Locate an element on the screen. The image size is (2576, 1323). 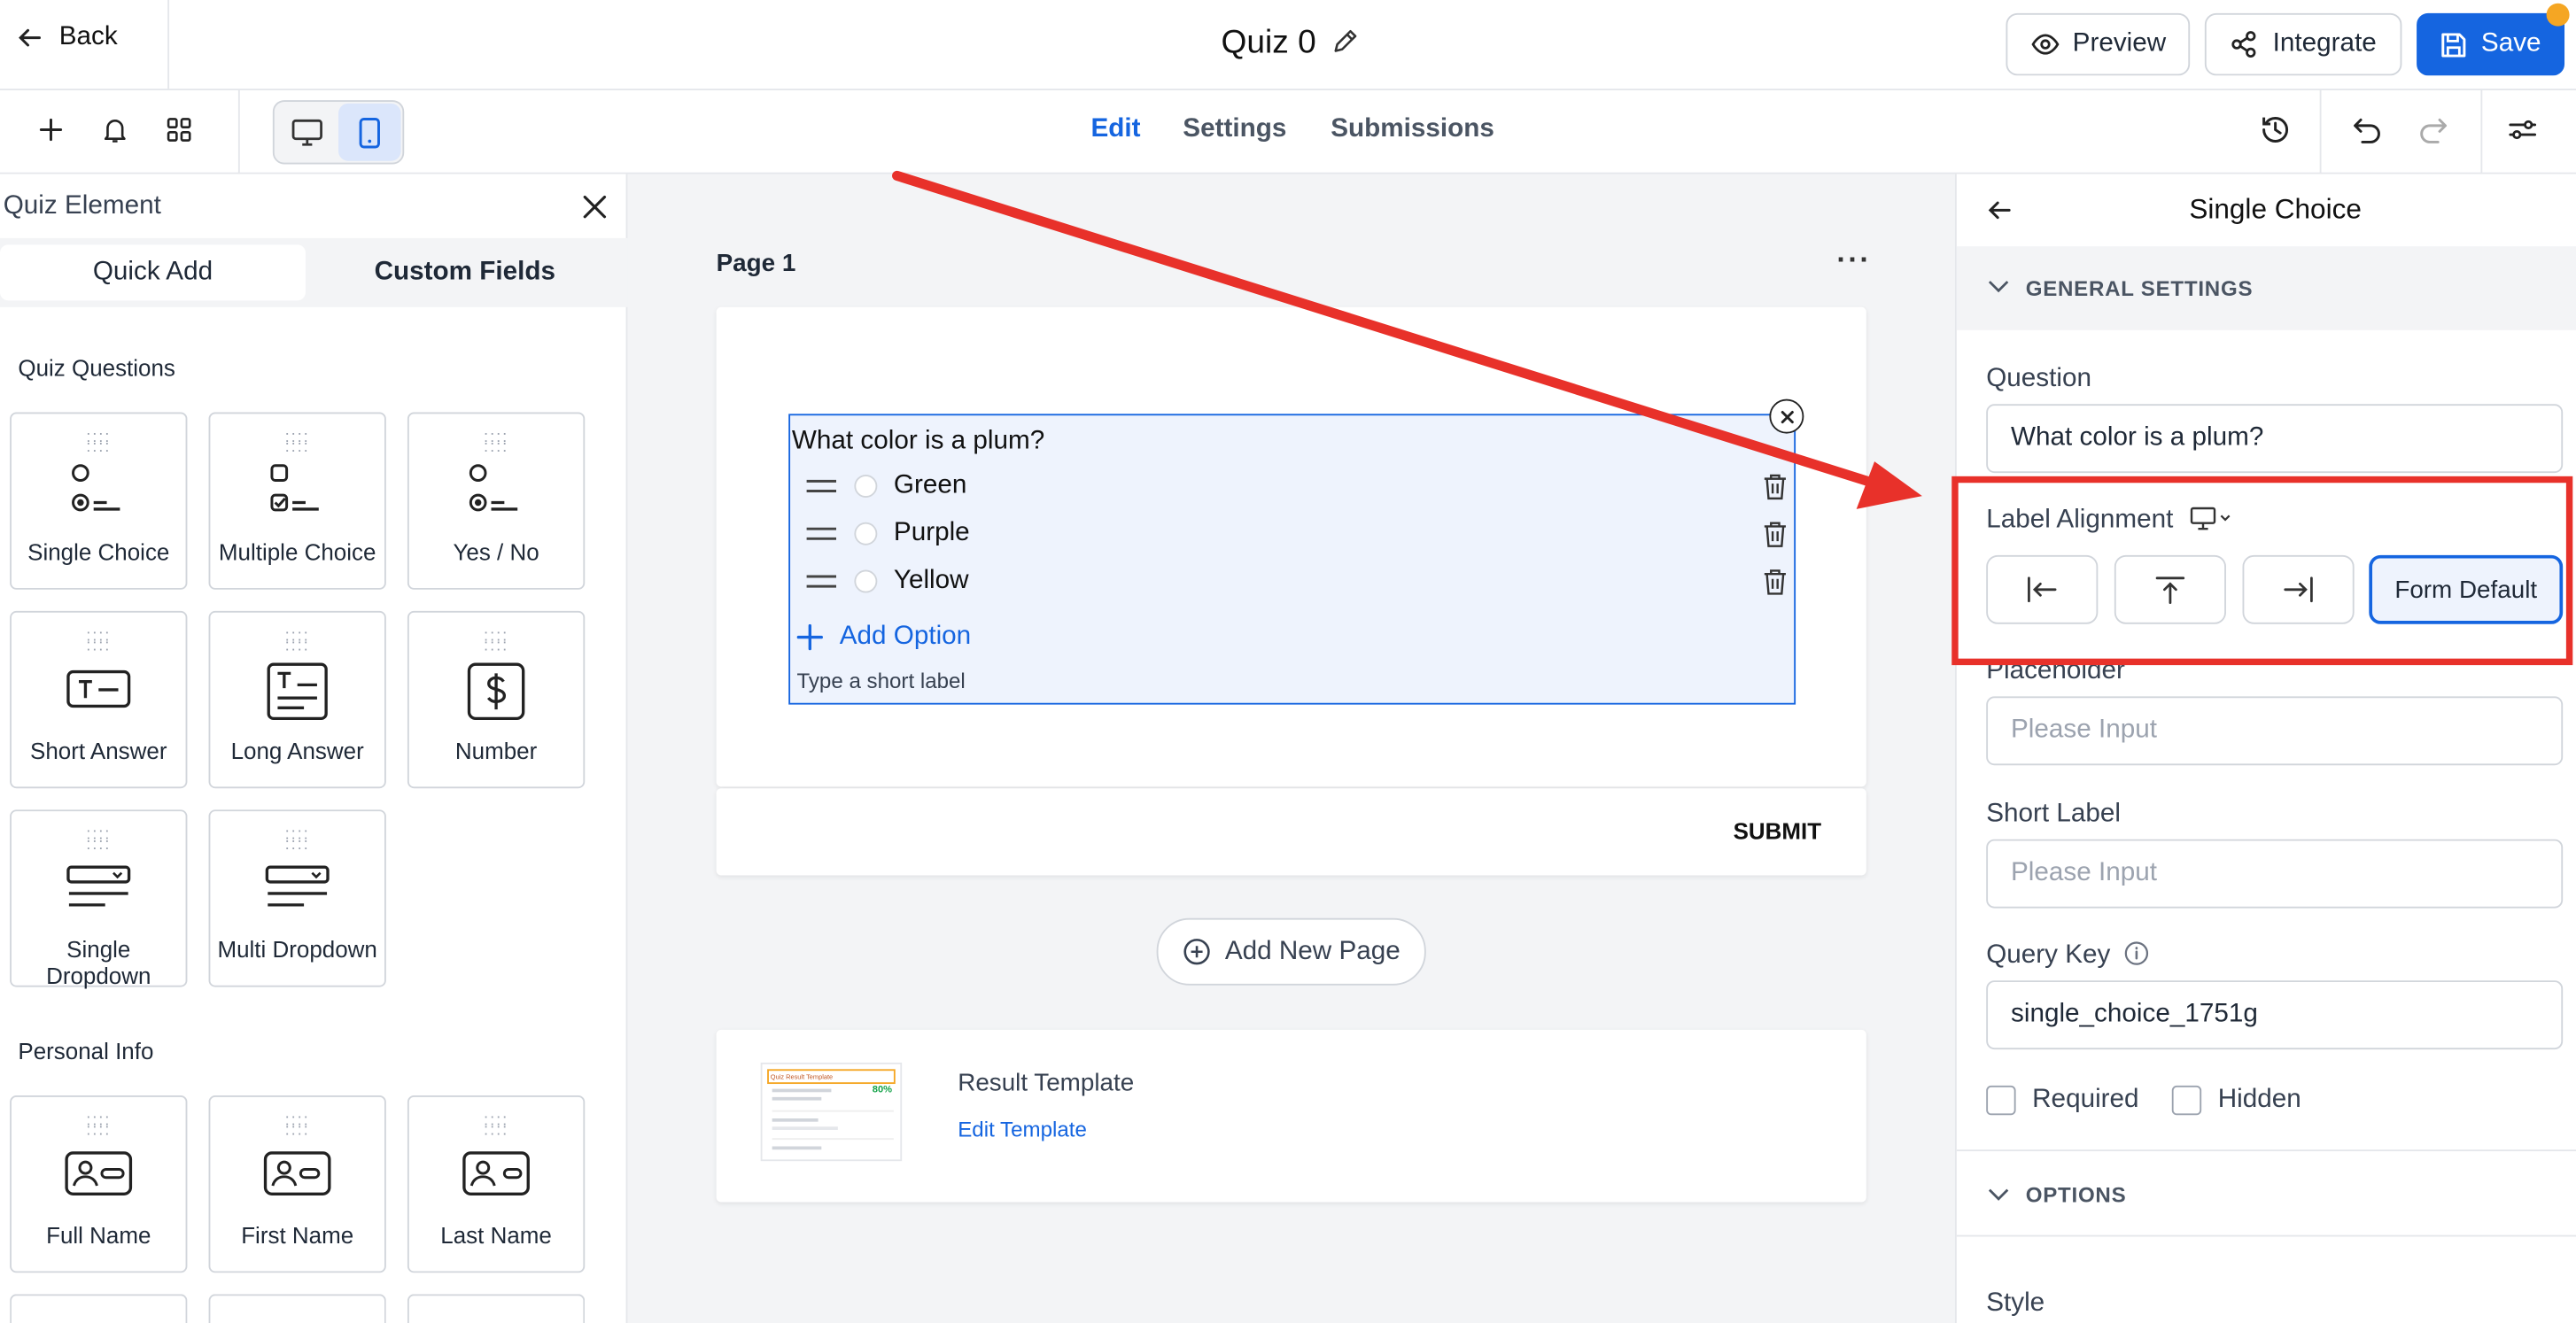
annotation-arrow-head is located at coordinates (1889, 485).